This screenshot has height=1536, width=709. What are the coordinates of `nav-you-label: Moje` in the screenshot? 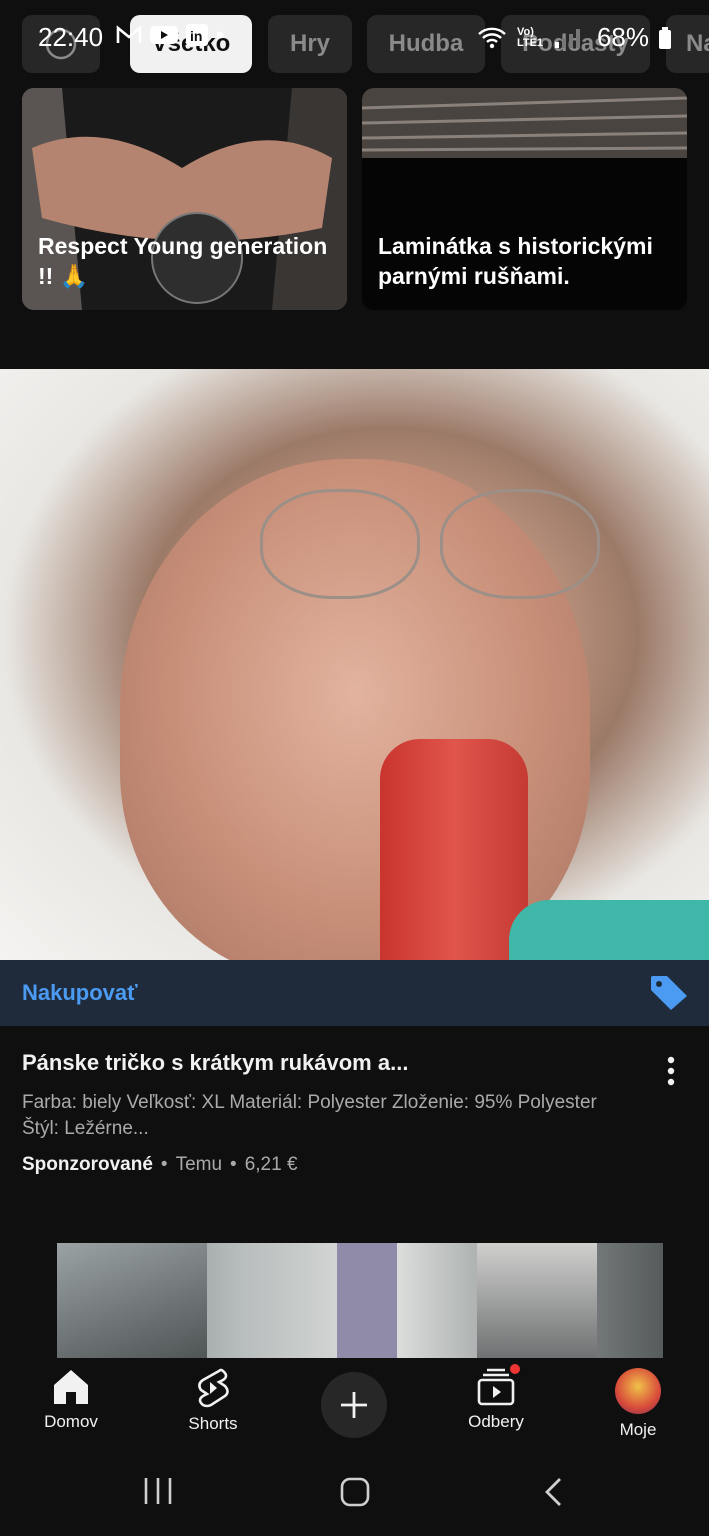 It's located at (638, 1429).